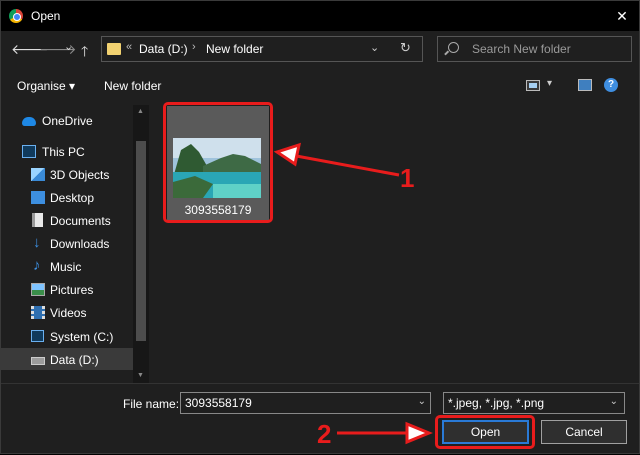 The image size is (640, 455). What do you see at coordinates (407, 178) in the screenshot?
I see `annotation-number-1: 1` at bounding box center [407, 178].